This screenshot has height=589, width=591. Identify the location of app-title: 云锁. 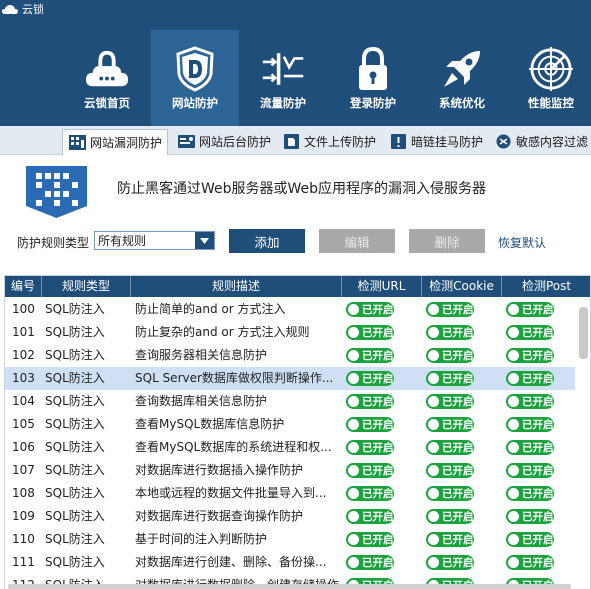
(23, 9).